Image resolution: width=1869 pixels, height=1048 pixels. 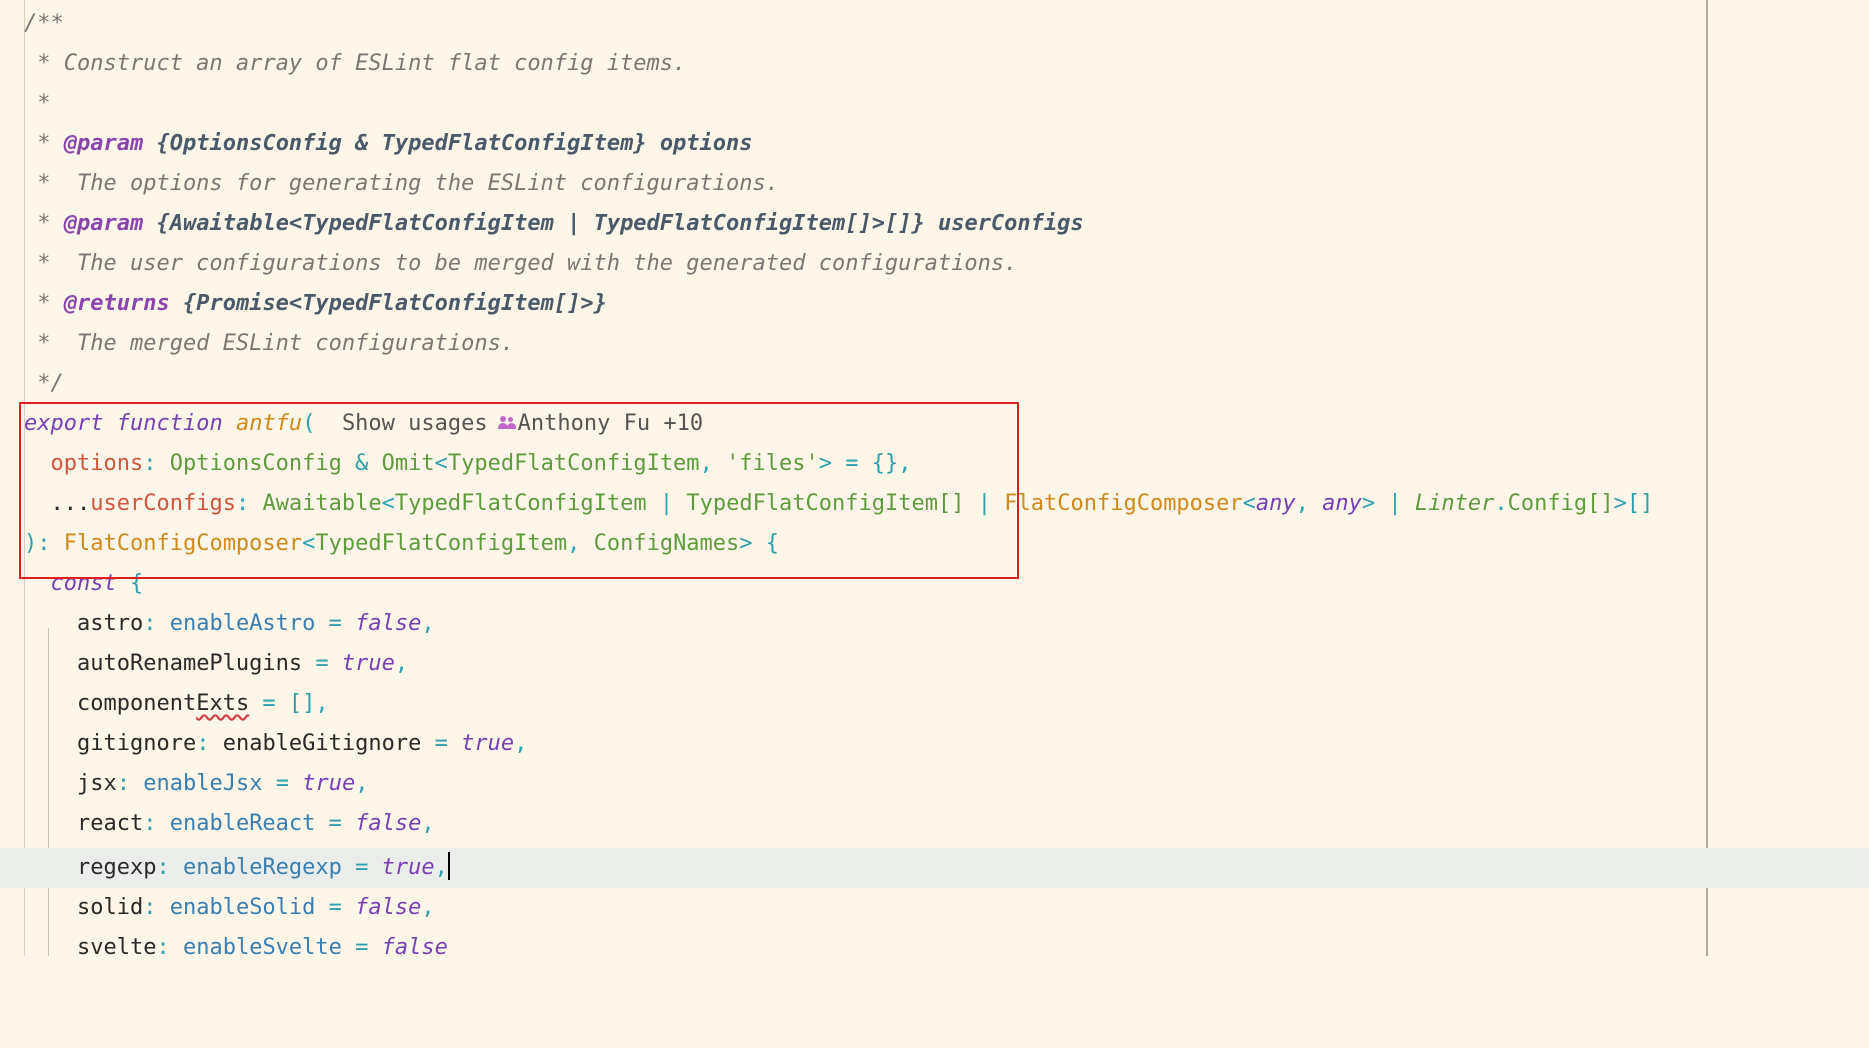 What do you see at coordinates (37, 103) in the screenshot?
I see `doc-comment-blank: *` at bounding box center [37, 103].